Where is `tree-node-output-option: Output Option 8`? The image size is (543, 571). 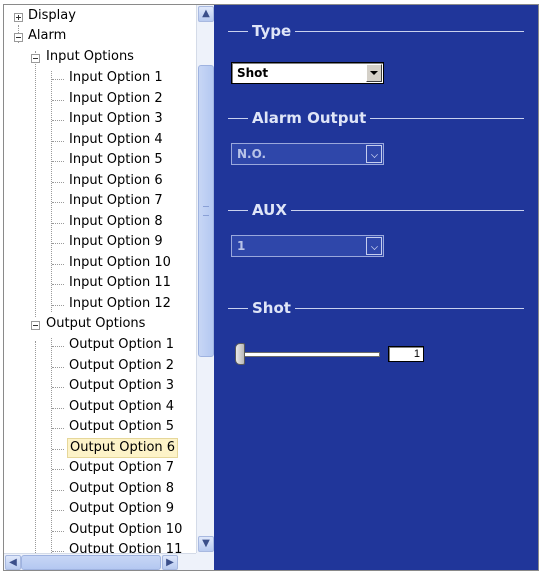
tree-node-output-option: Output Option 8 is located at coordinates (100, 490).